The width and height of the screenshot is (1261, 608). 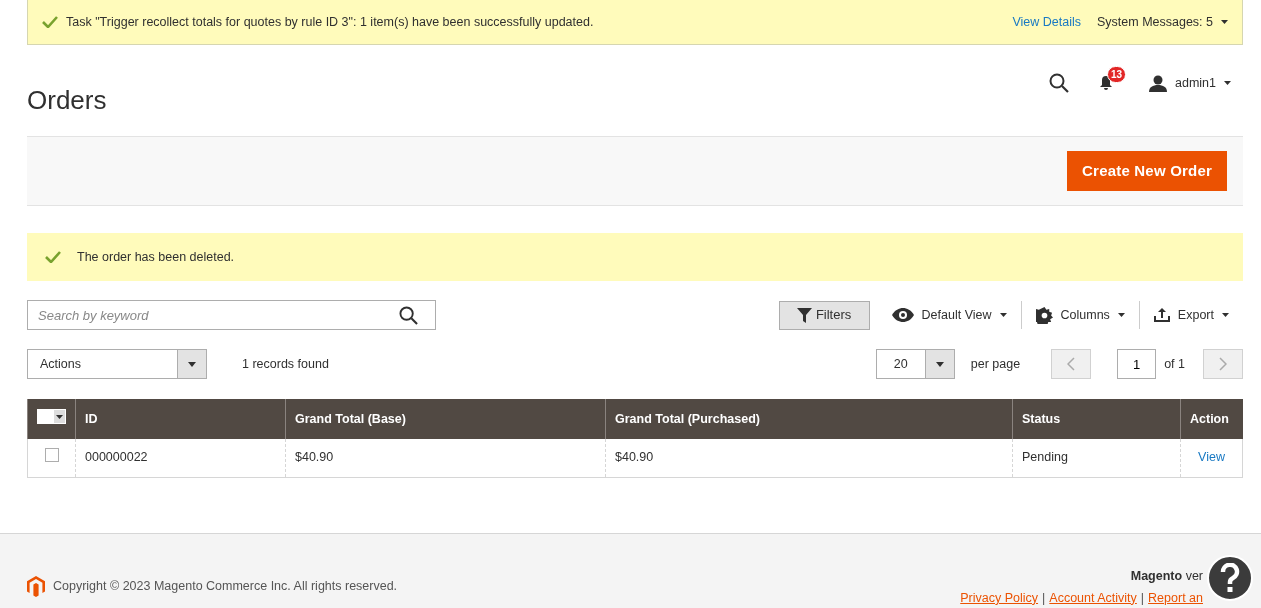 I want to click on actions-select: Actions, so click(x=117, y=364).